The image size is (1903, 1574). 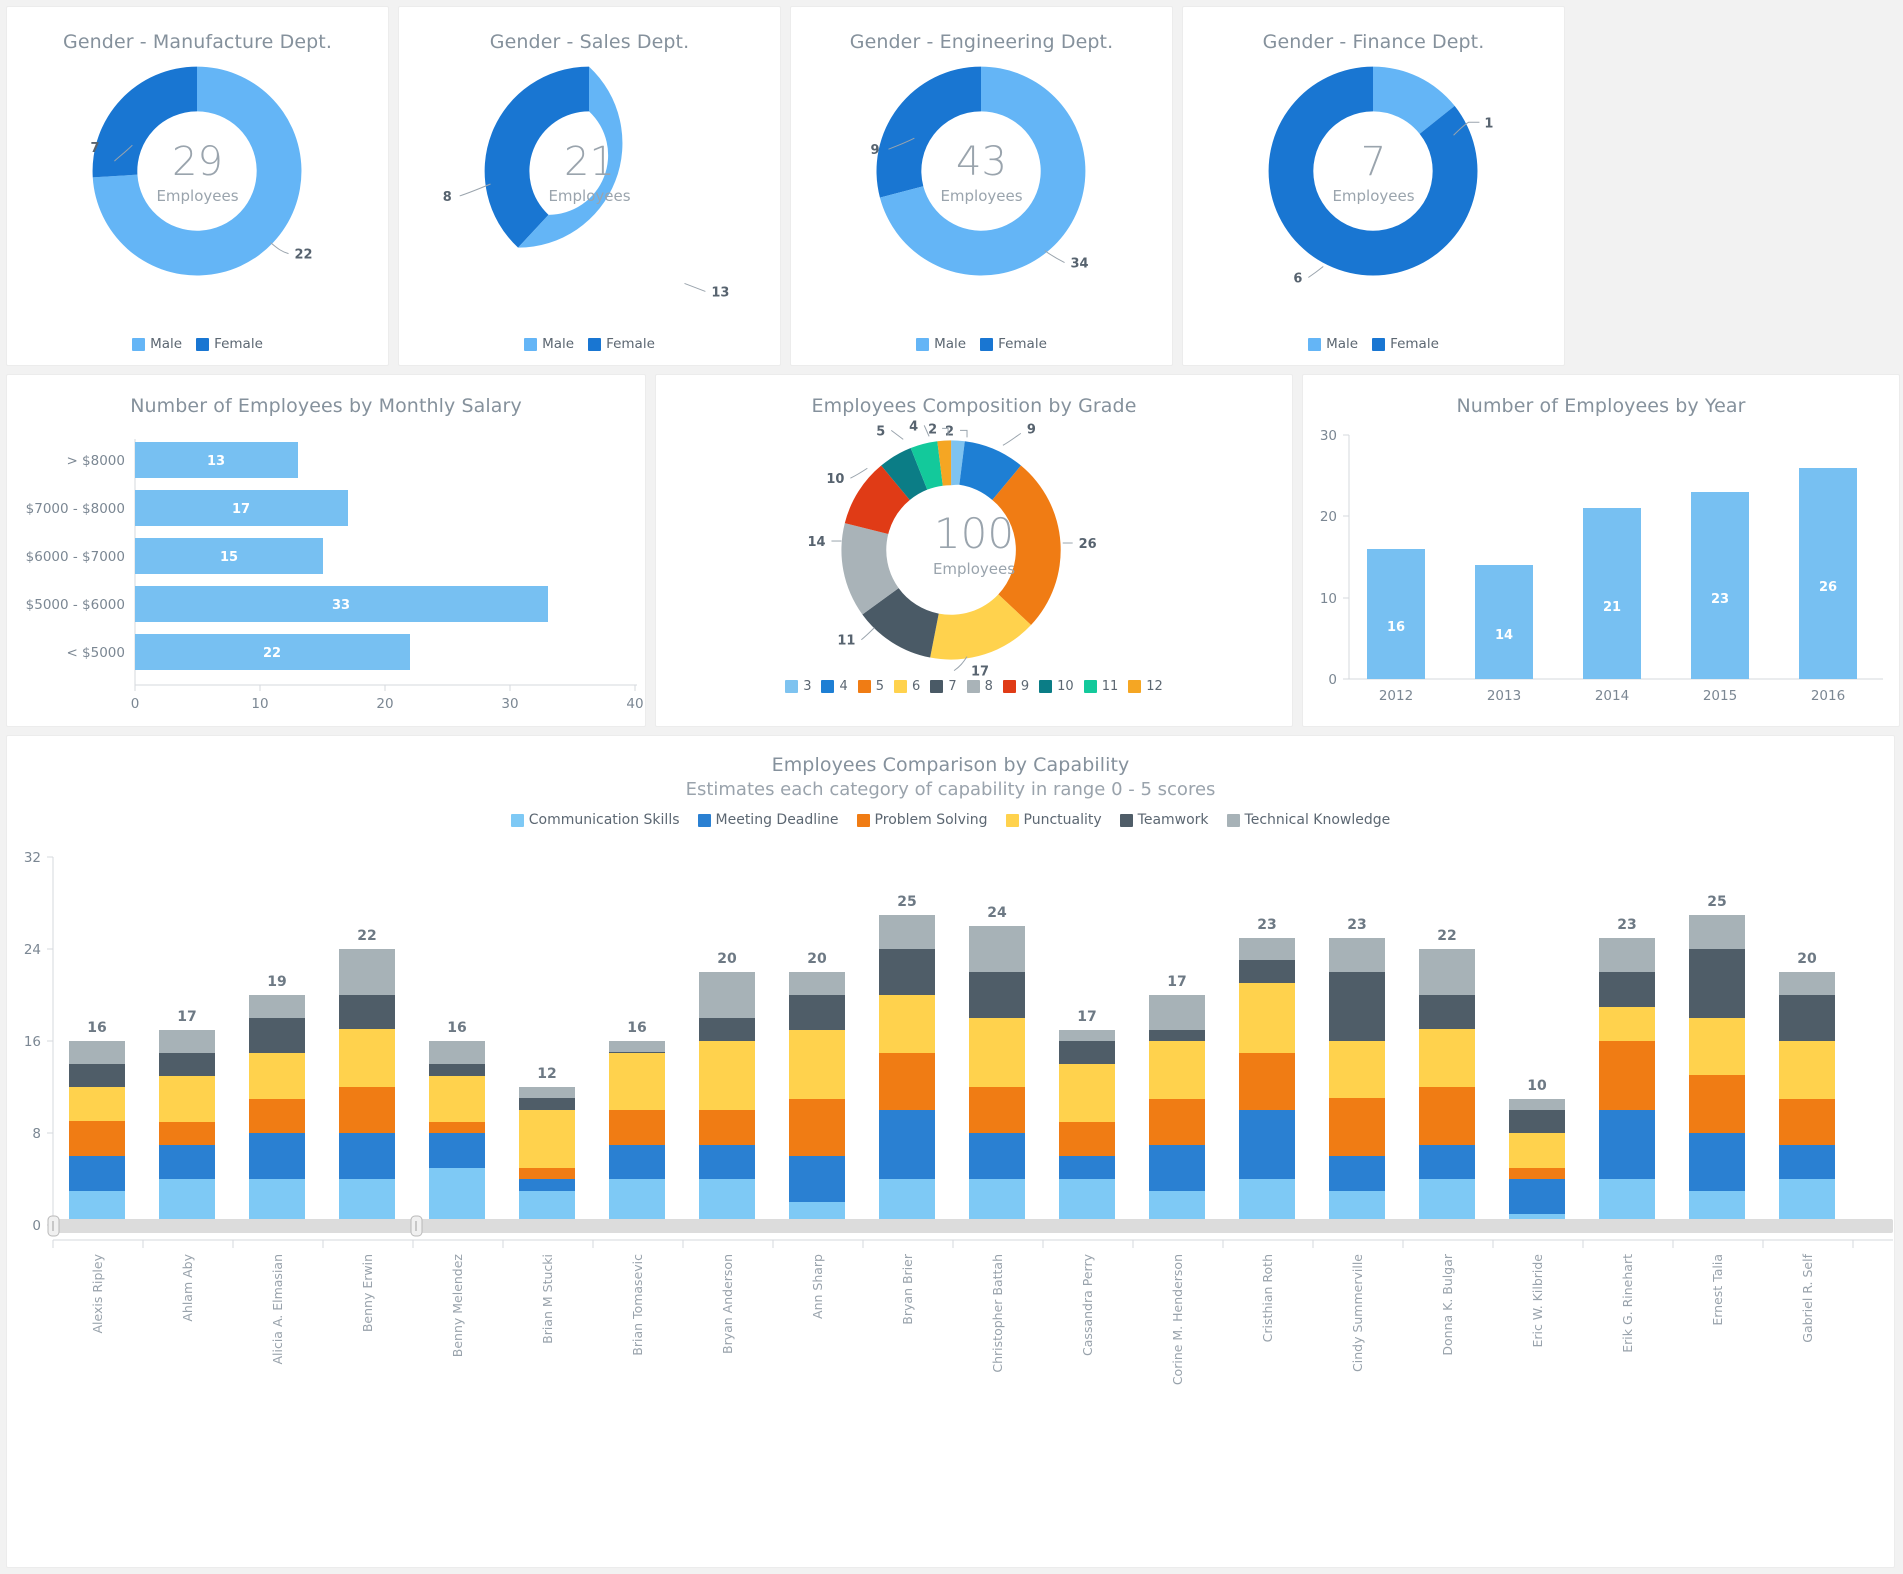 I want to click on capability-bar-group: 17, so click(x=1177, y=1099).